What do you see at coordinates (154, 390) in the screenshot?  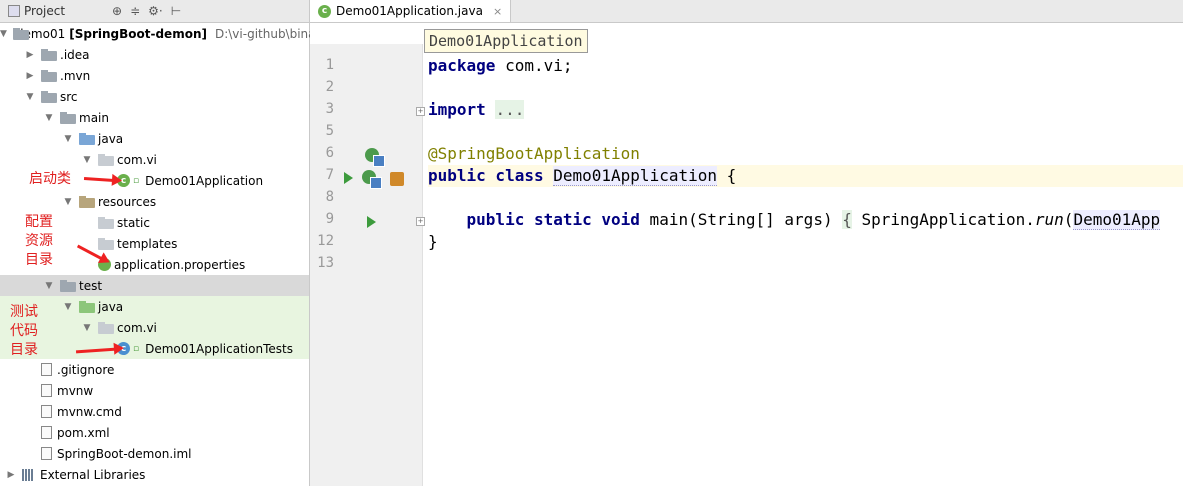 I see `tree-item: mvnw` at bounding box center [154, 390].